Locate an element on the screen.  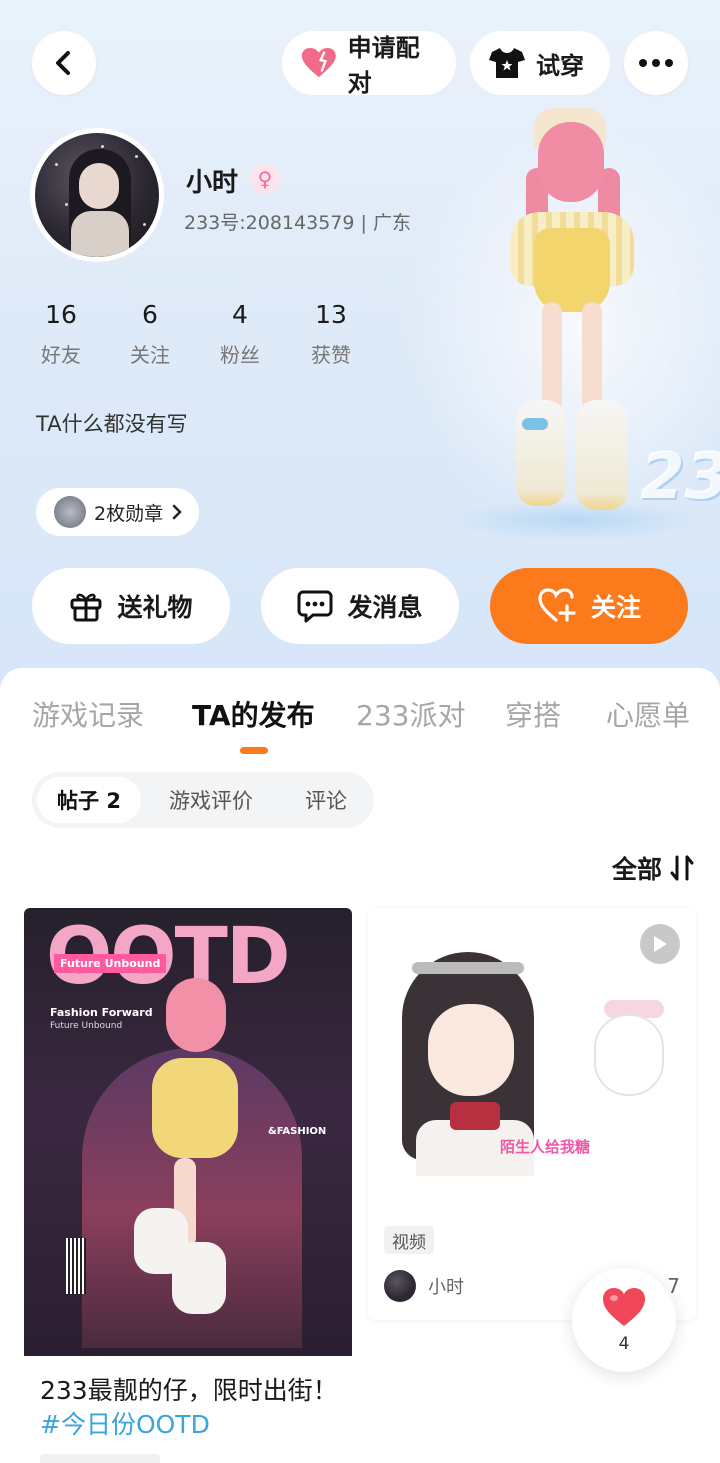
stat-fans: 4 粉丝 is located at coordinates (240, 334).